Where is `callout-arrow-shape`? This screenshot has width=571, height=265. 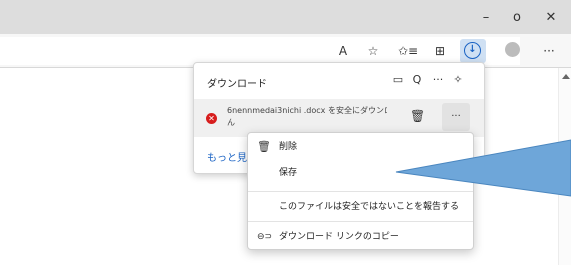 callout-arrow-shape is located at coordinates (483, 168).